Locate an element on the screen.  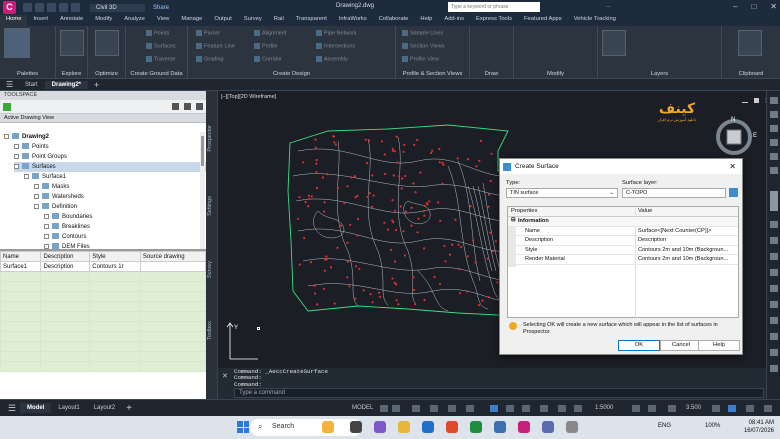
section-information: ⊟ Information is located at coordinates (623, 222).